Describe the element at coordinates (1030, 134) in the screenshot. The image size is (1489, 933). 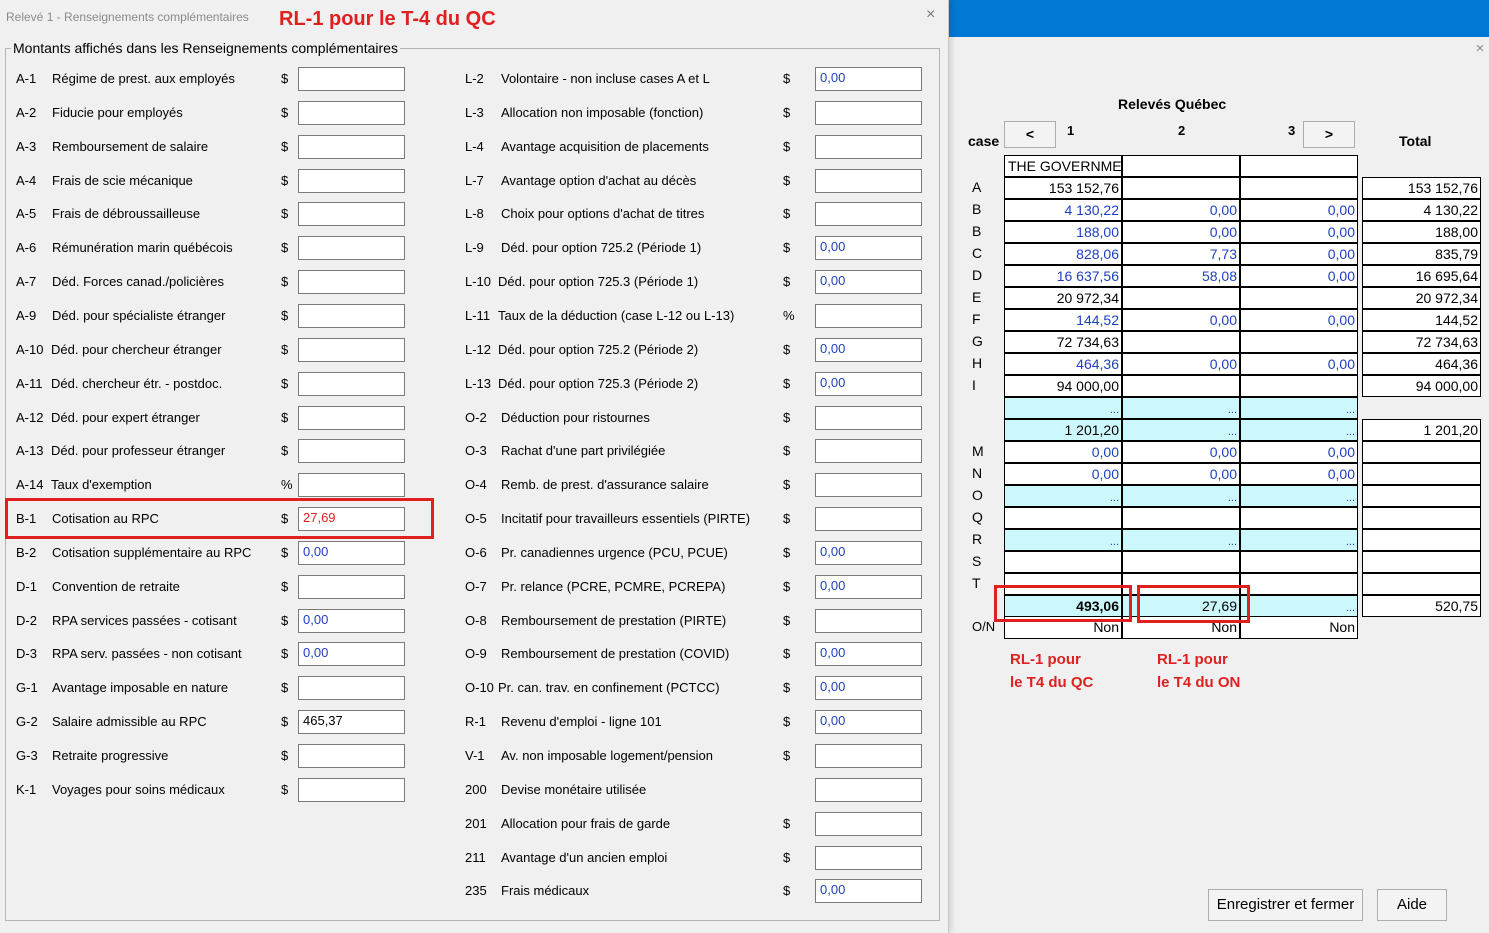
I see `previous-button: <` at that location.